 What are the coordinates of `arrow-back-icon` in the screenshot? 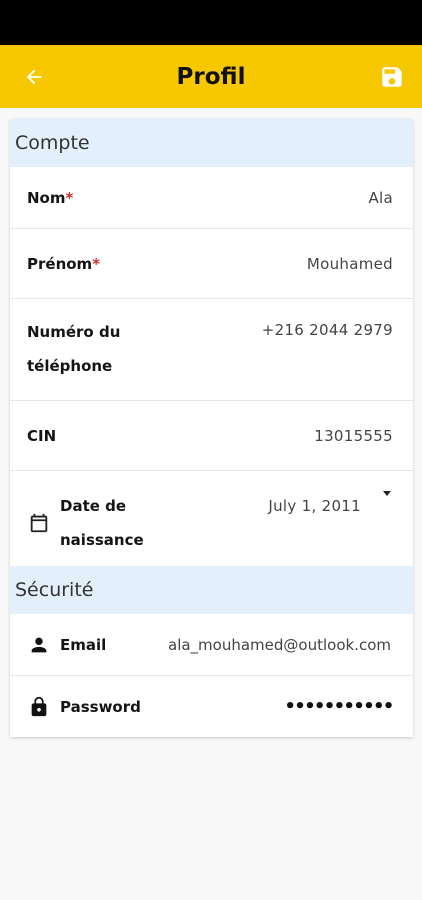 It's located at (34, 77).